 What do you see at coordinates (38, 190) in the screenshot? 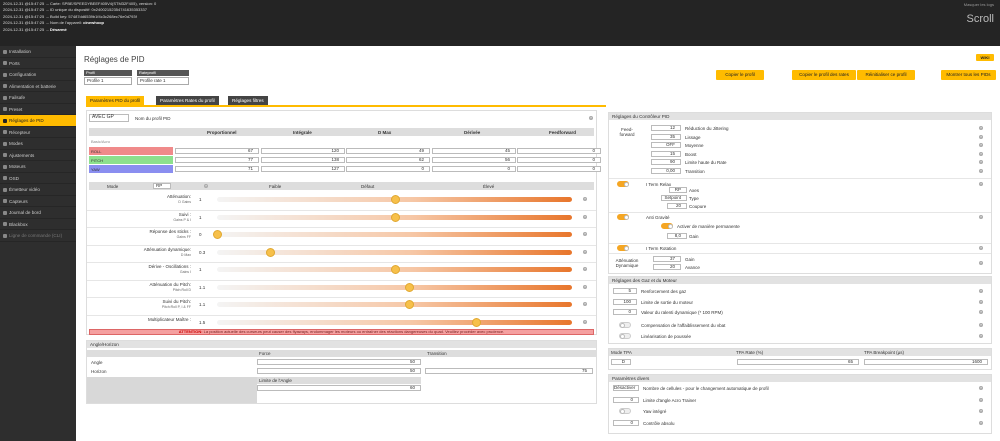
I see `sidebar-item: Émetteur vidéo` at bounding box center [38, 190].